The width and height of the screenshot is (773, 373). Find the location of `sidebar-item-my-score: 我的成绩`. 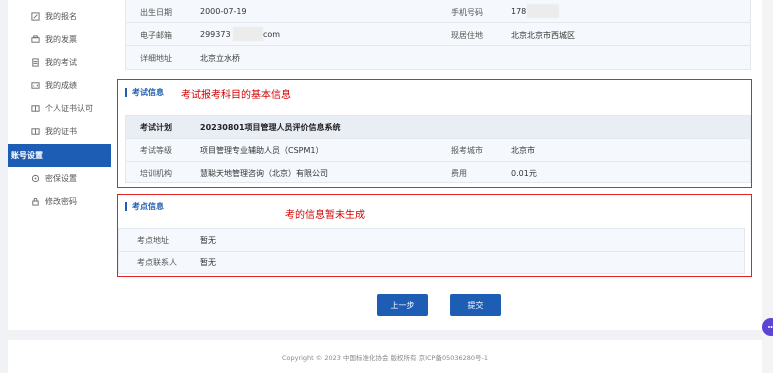

sidebar-item-my-score: 我的成绩 is located at coordinates (59, 85).